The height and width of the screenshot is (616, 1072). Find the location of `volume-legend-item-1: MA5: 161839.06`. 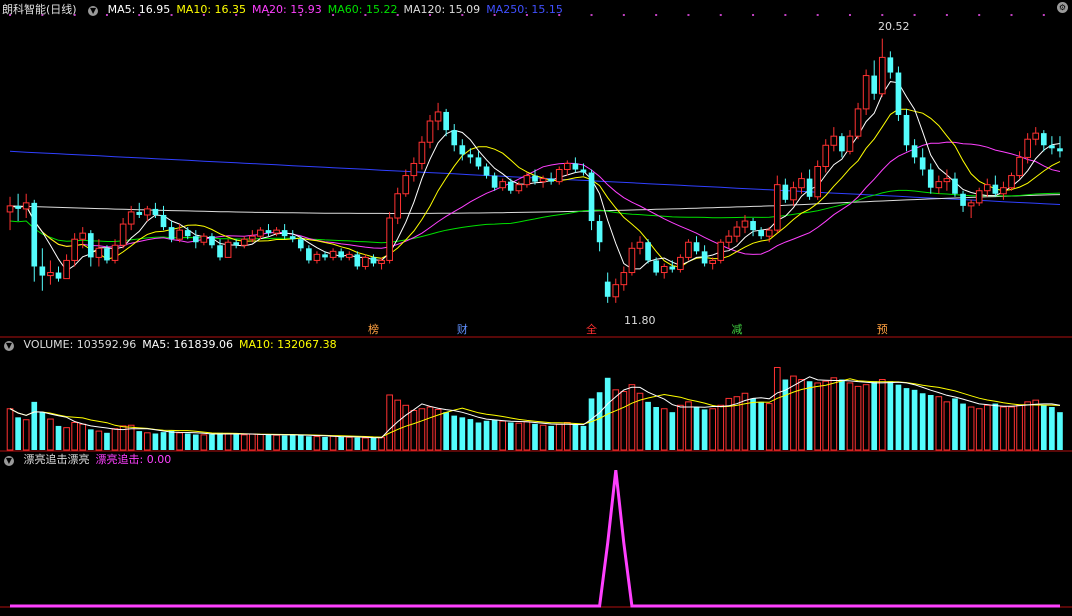

volume-legend-item-1: MA5: 161839.06 is located at coordinates (187, 344).